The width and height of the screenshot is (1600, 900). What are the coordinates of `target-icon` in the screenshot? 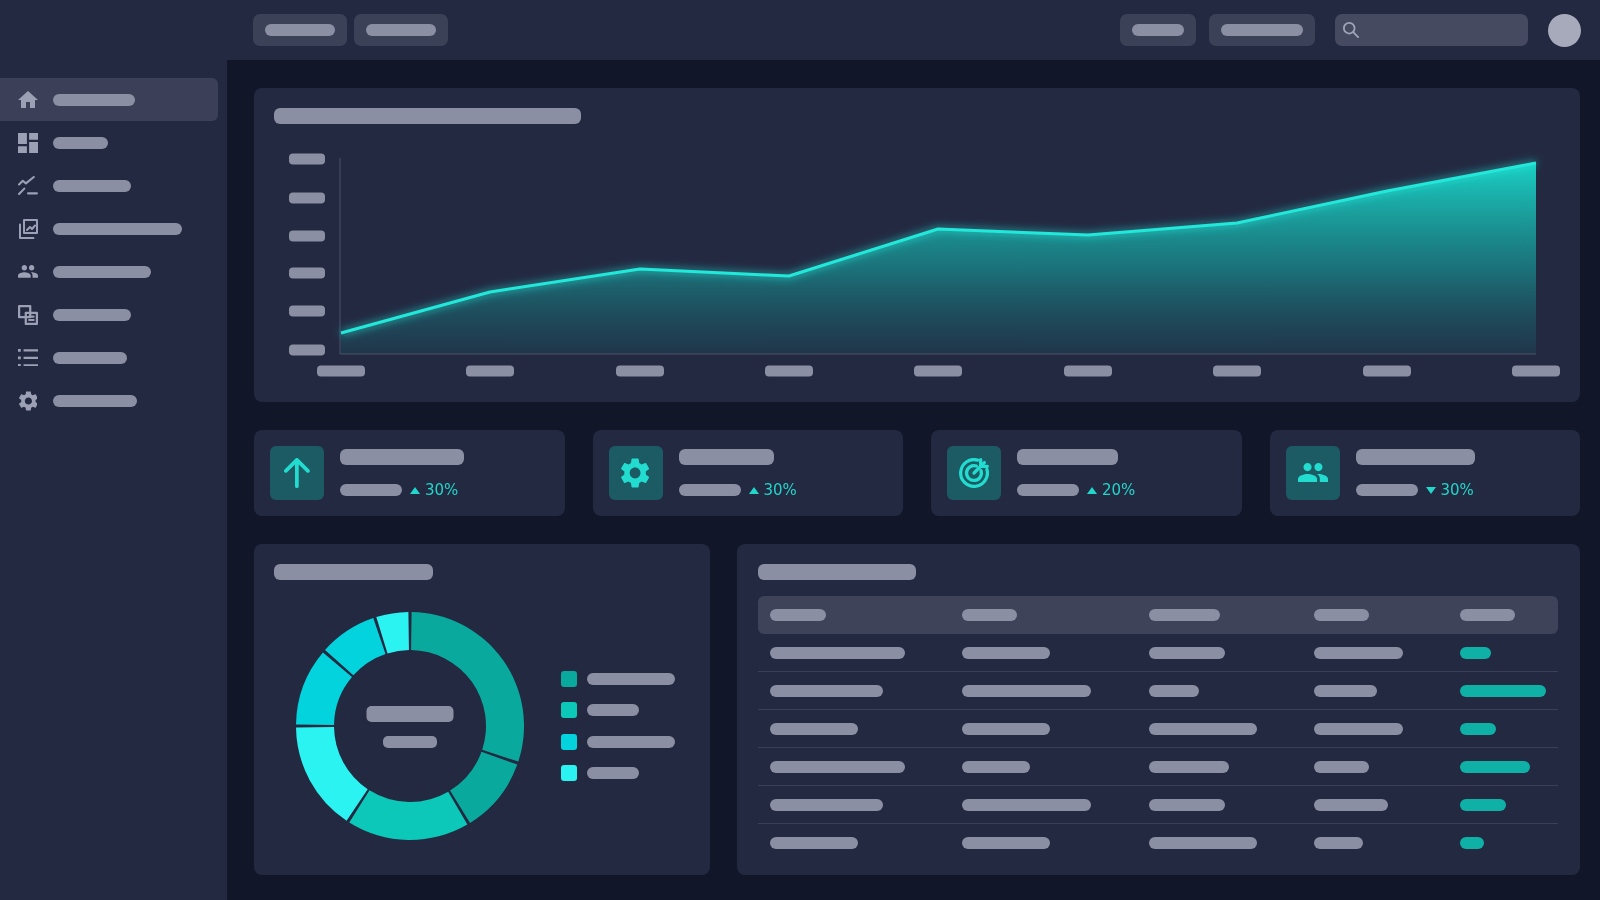 It's located at (974, 473).